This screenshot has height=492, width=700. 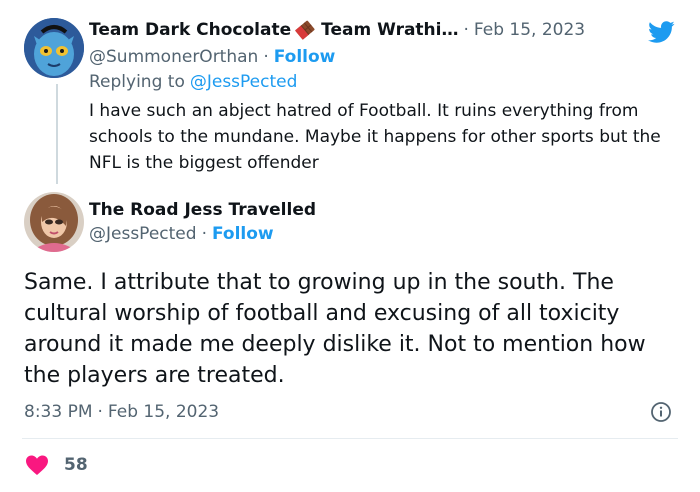 I want to click on main-follow-link: Follow, so click(x=243, y=234).